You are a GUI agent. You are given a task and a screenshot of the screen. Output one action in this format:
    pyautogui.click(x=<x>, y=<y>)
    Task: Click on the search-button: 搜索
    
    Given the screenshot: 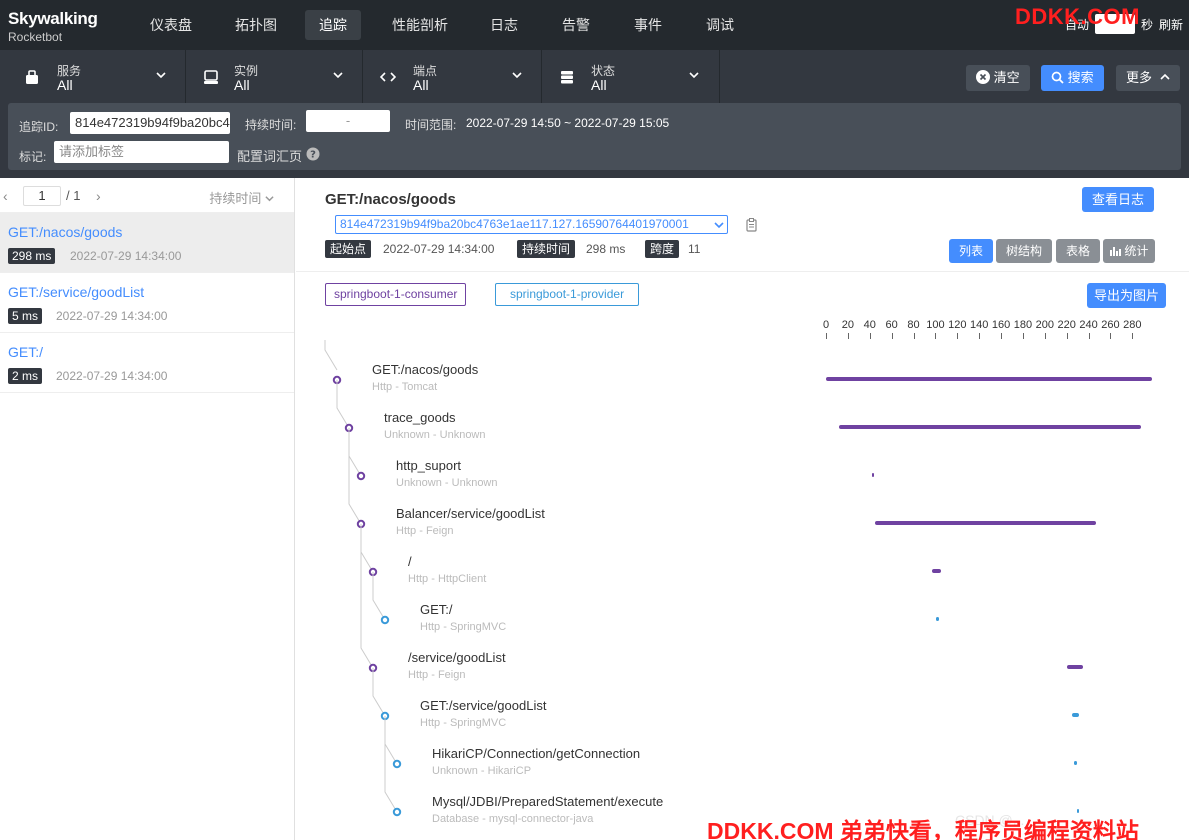 What is the action you would take?
    pyautogui.click(x=1072, y=78)
    